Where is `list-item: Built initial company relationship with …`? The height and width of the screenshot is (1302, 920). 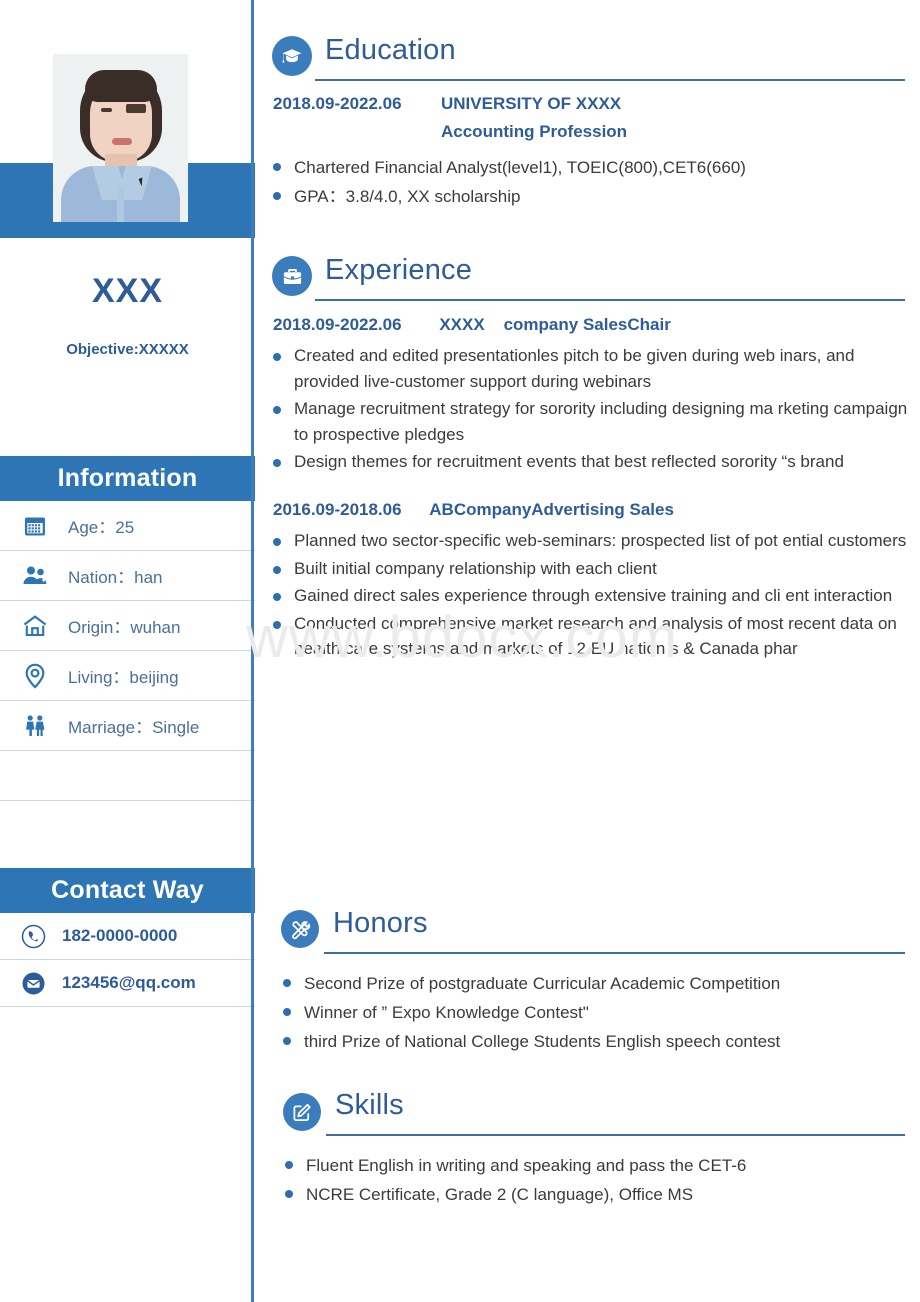 list-item: Built initial company relationship with … is located at coordinates (587, 569).